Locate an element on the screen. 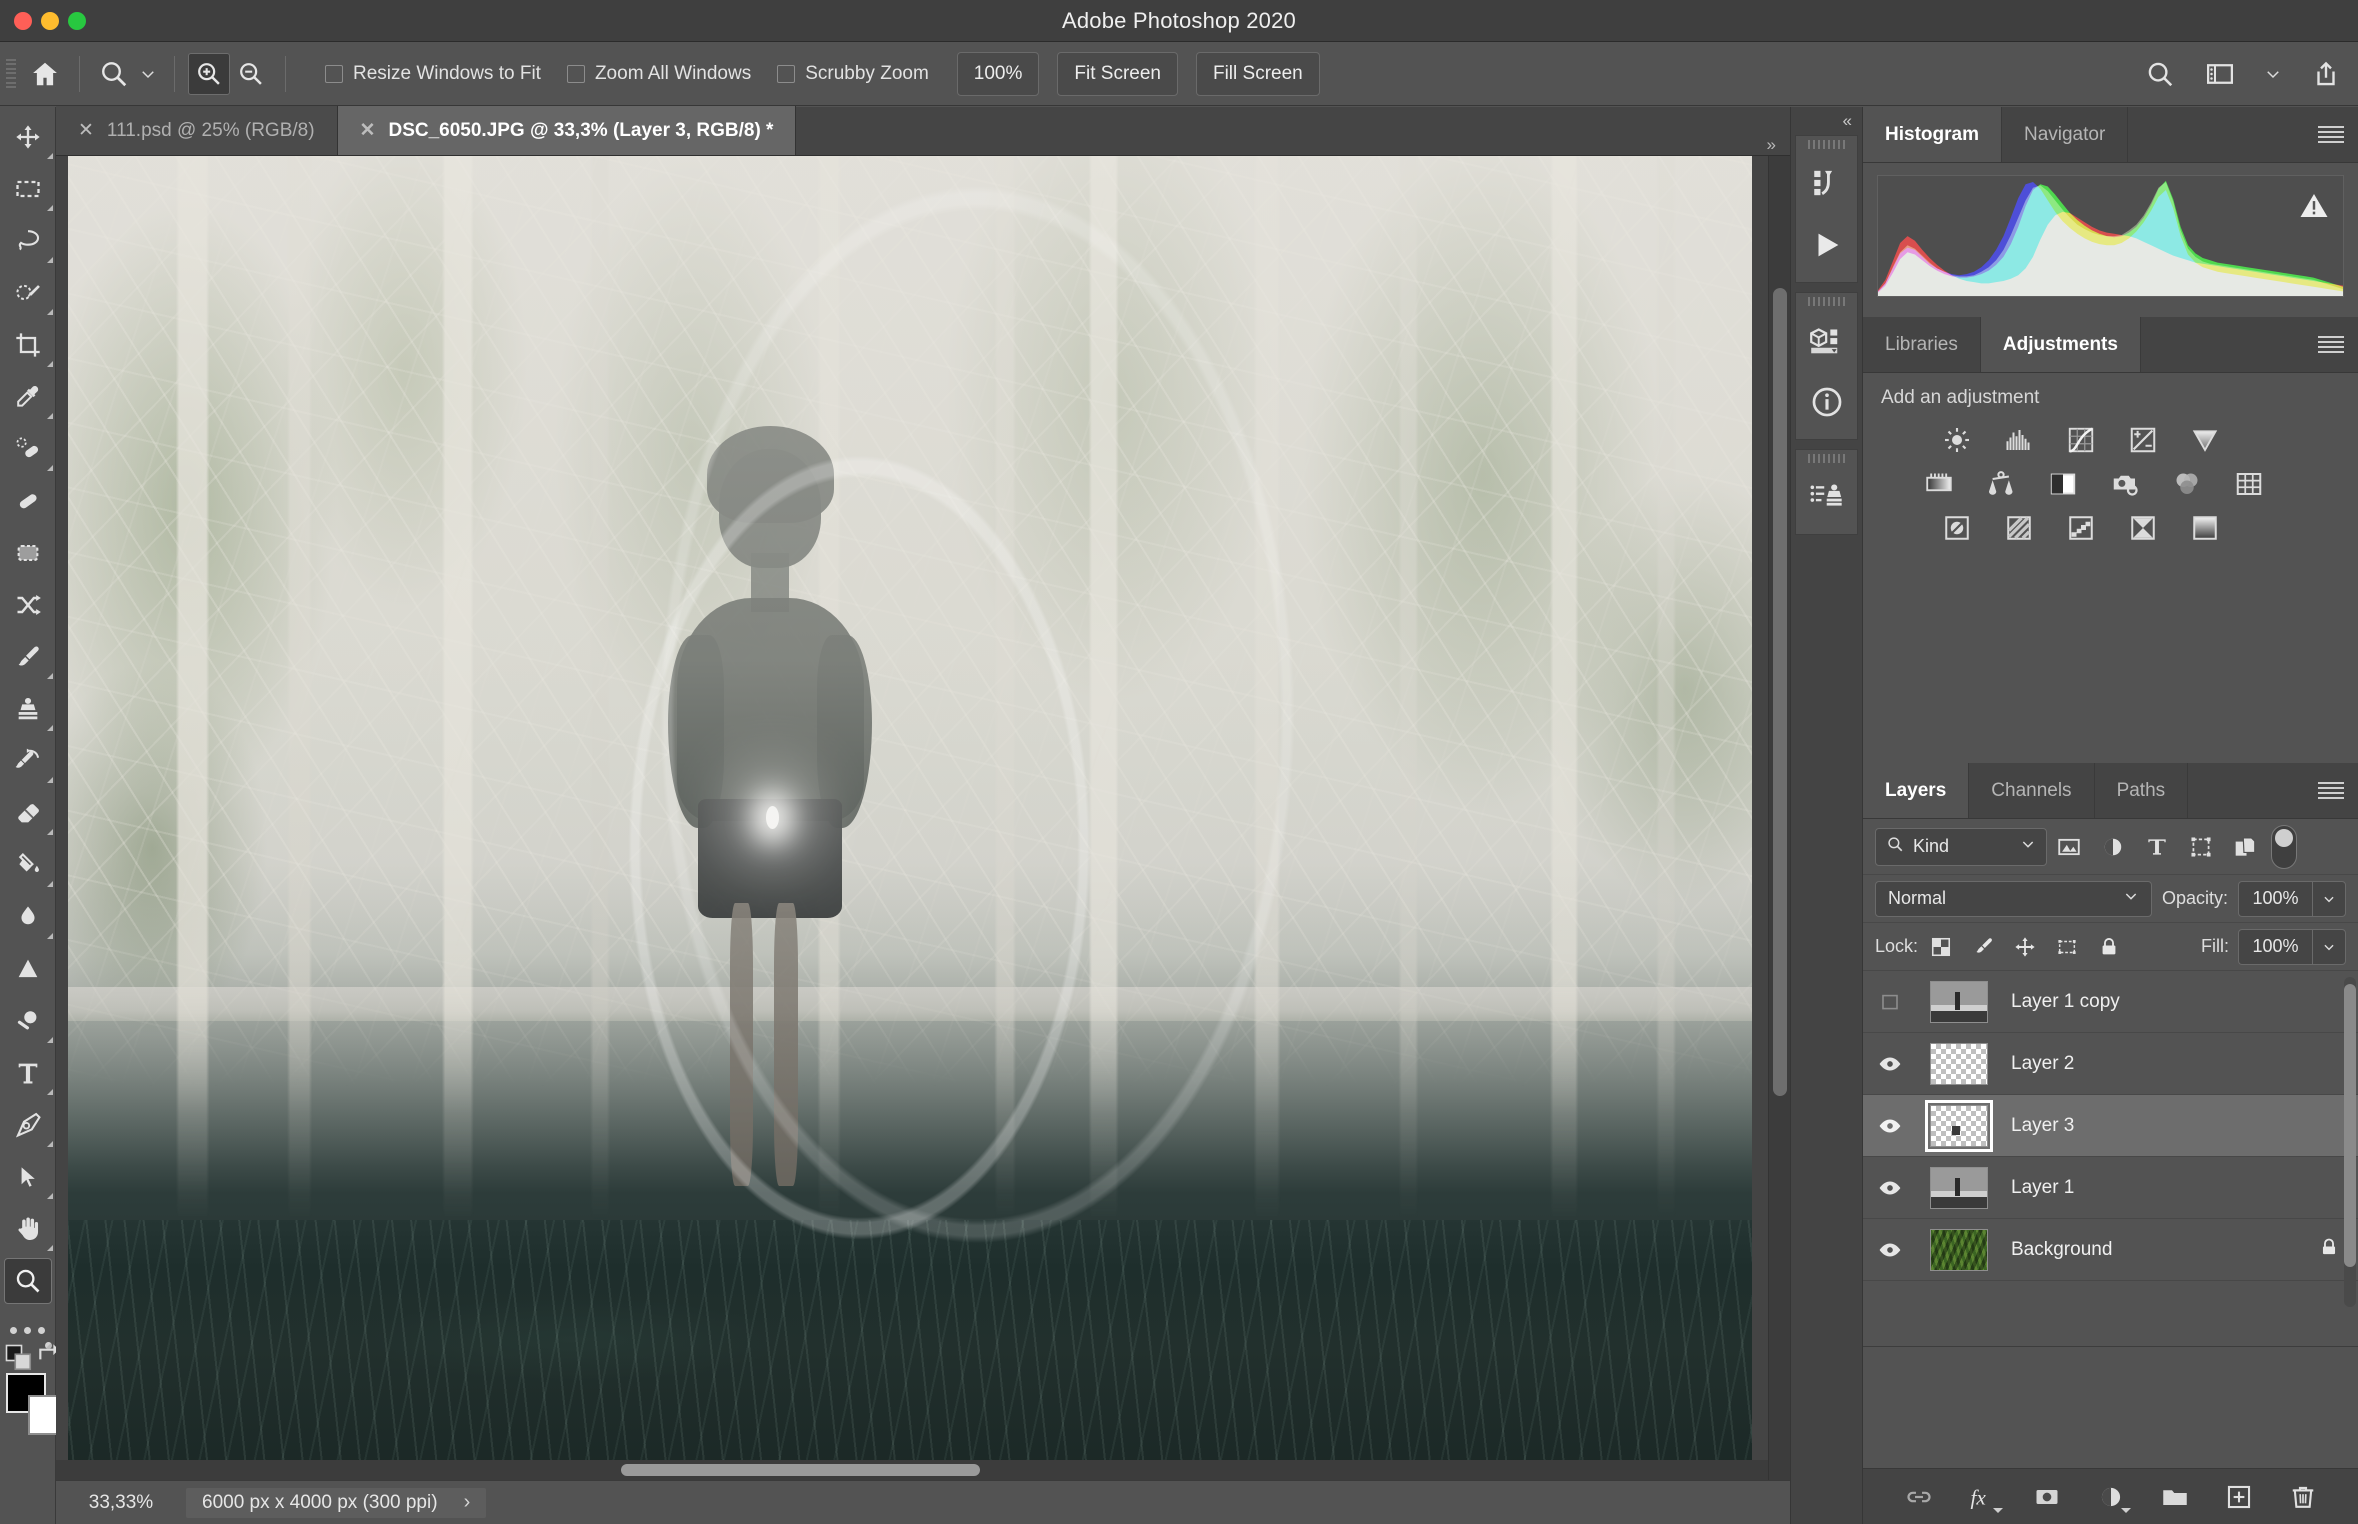  gradient-map-icon is located at coordinates (2143, 528).